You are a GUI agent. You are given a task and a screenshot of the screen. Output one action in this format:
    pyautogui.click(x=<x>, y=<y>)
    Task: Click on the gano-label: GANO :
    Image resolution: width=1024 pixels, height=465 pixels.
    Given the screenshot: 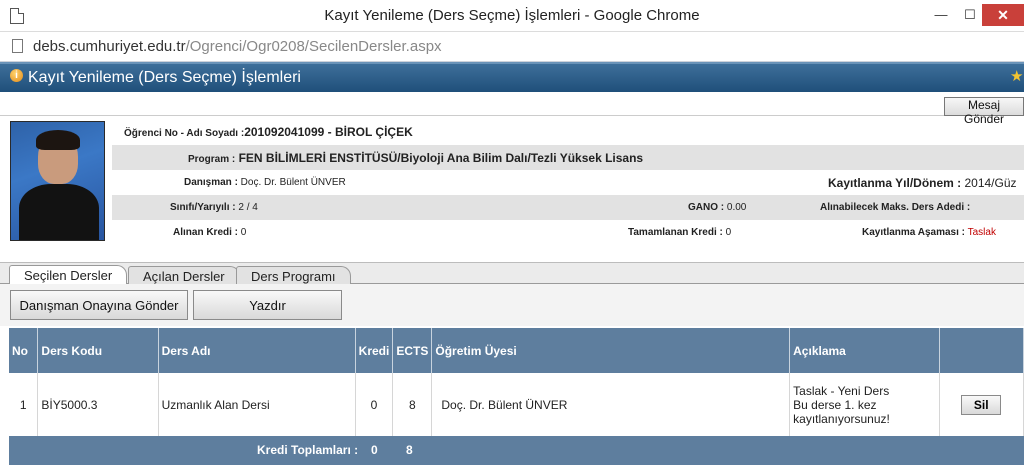 What is the action you would take?
    pyautogui.click(x=706, y=207)
    